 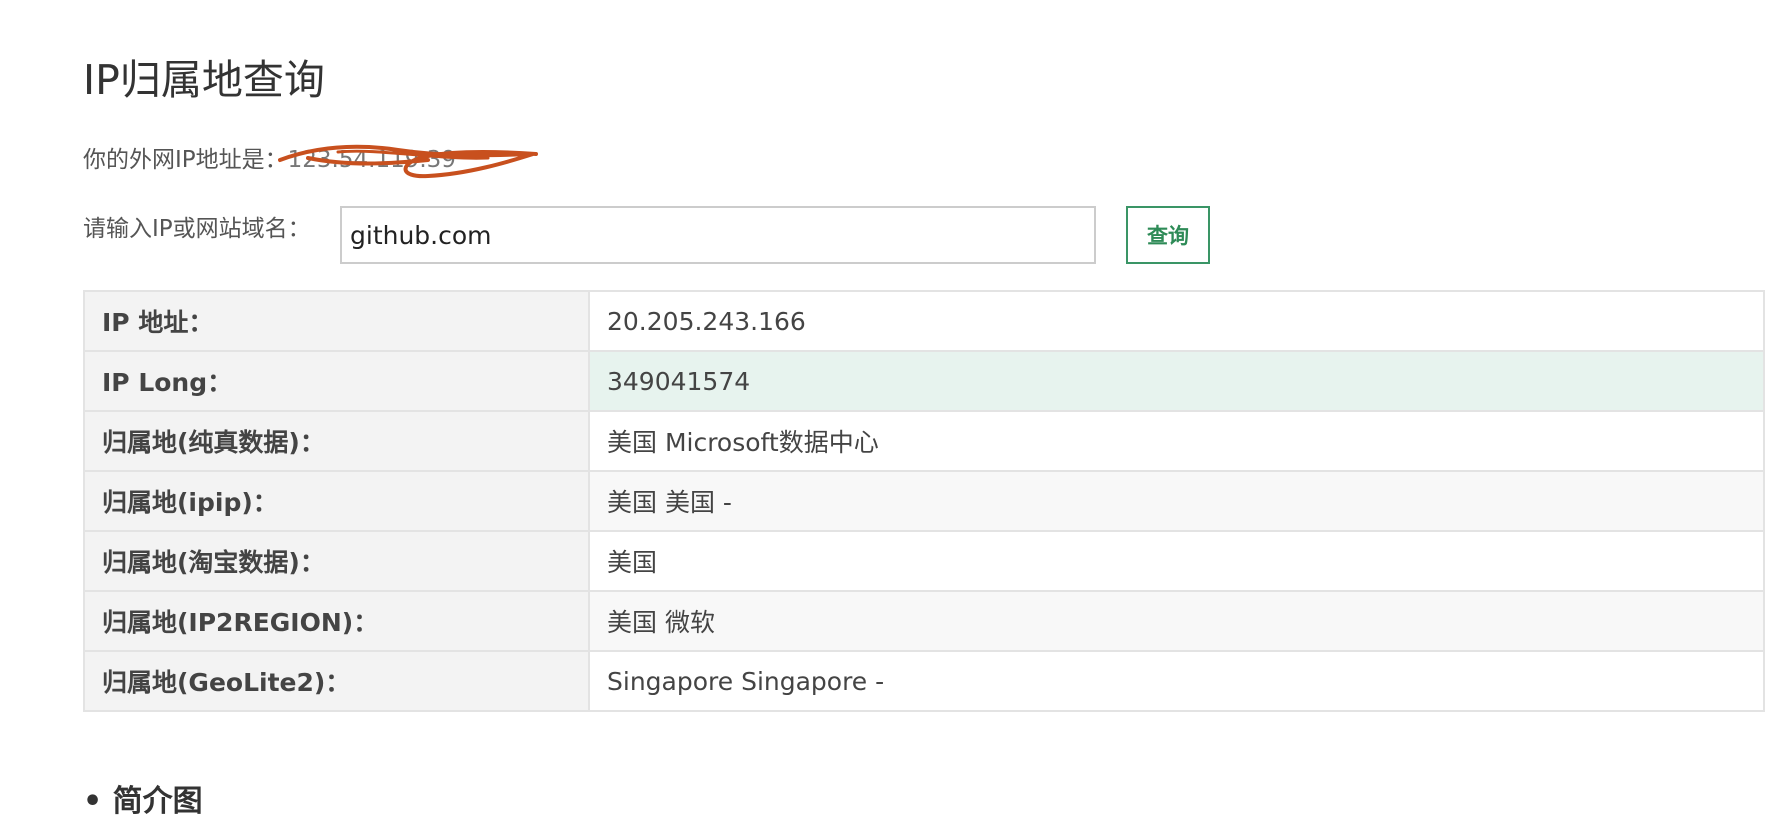 I want to click on my-ip-line: 你的外网IP地址是：123.54.119.39, so click(x=269, y=160).